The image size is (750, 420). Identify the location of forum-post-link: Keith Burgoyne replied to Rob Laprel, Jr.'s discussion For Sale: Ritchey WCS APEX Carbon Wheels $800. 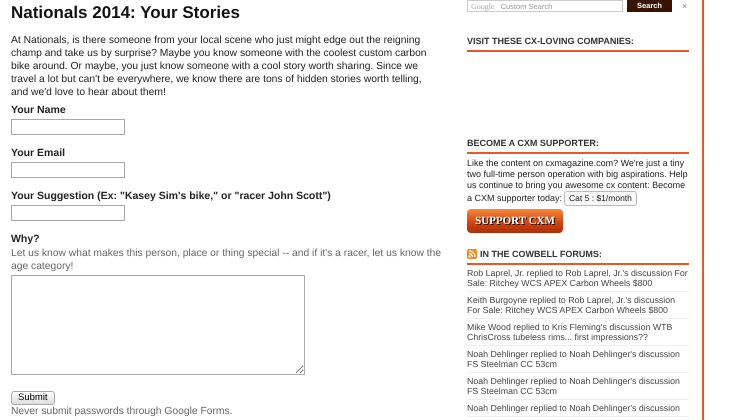
(578, 305).